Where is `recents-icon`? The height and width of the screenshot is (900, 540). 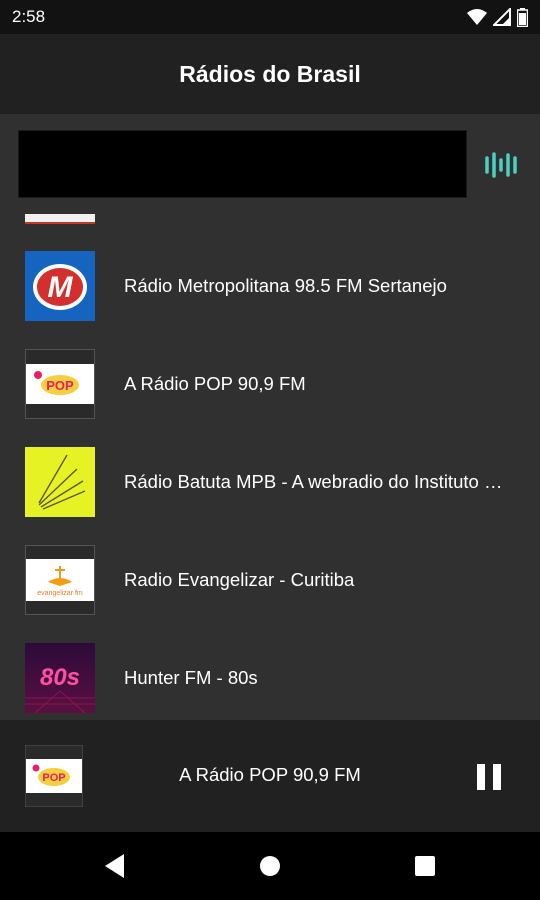
recents-icon is located at coordinates (425, 866).